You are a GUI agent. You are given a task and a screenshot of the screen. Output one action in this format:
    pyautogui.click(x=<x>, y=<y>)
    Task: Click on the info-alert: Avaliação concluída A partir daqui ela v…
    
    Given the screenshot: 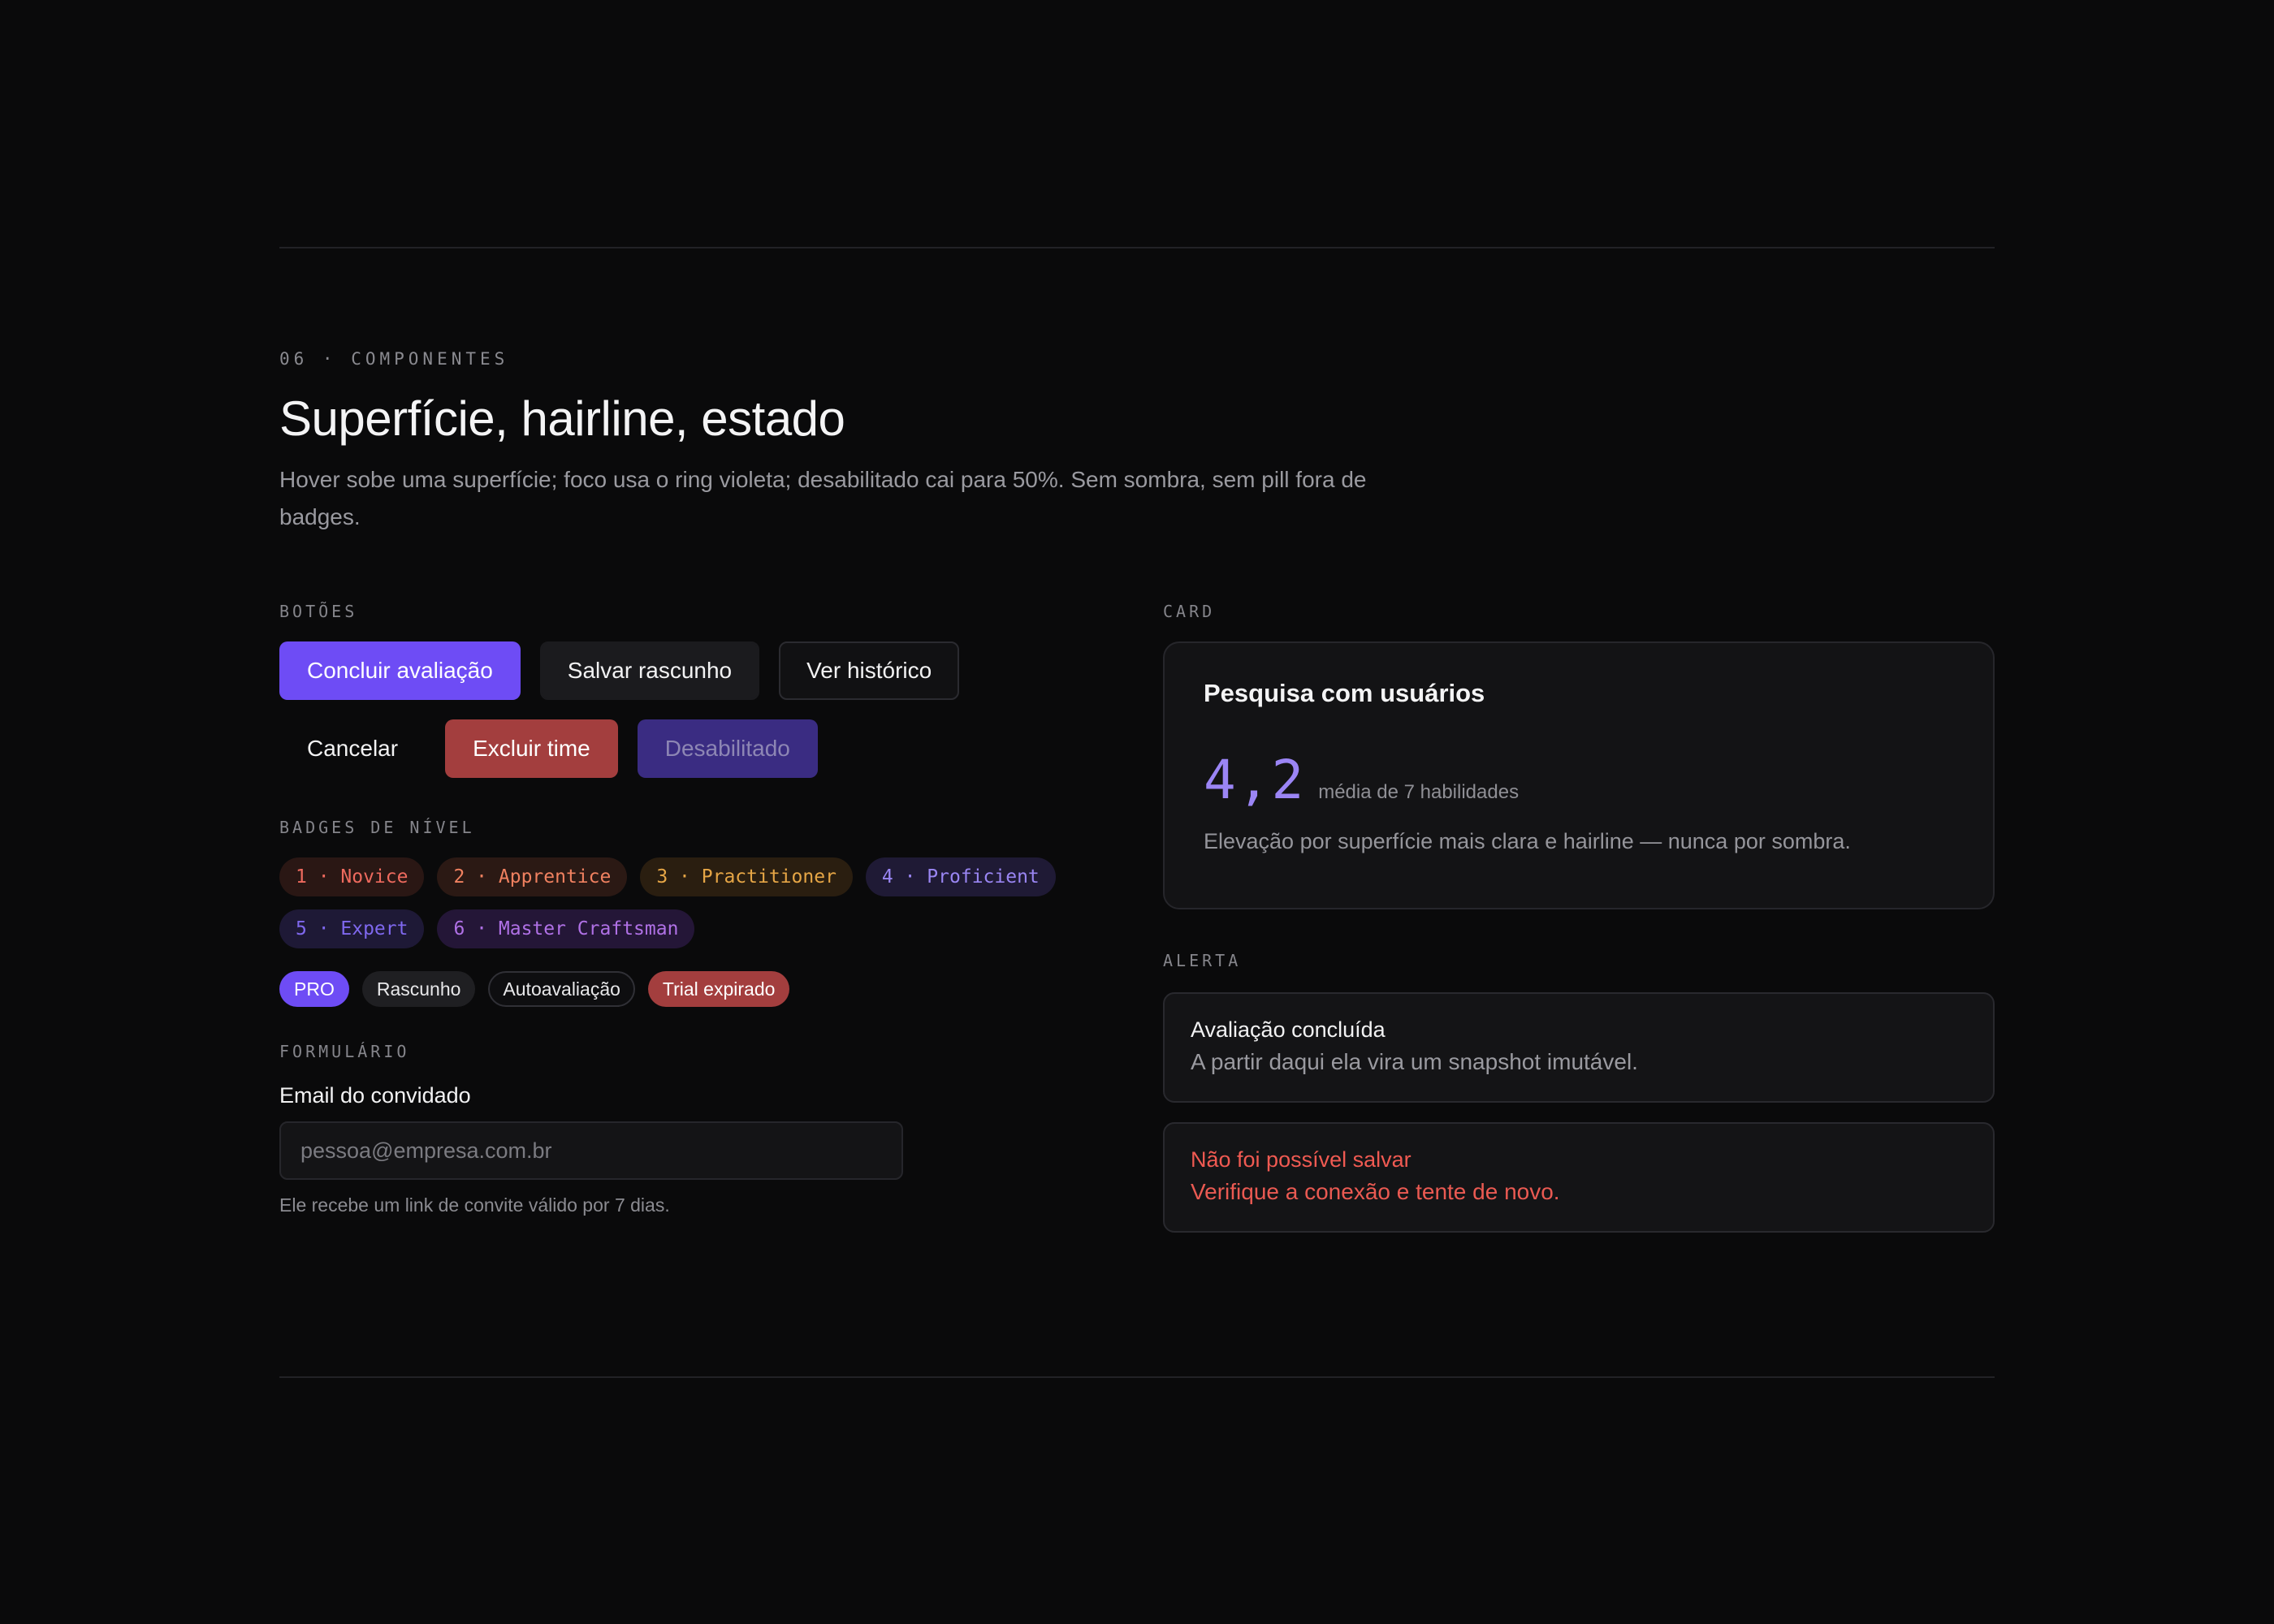 What is the action you would take?
    pyautogui.click(x=1579, y=1048)
    